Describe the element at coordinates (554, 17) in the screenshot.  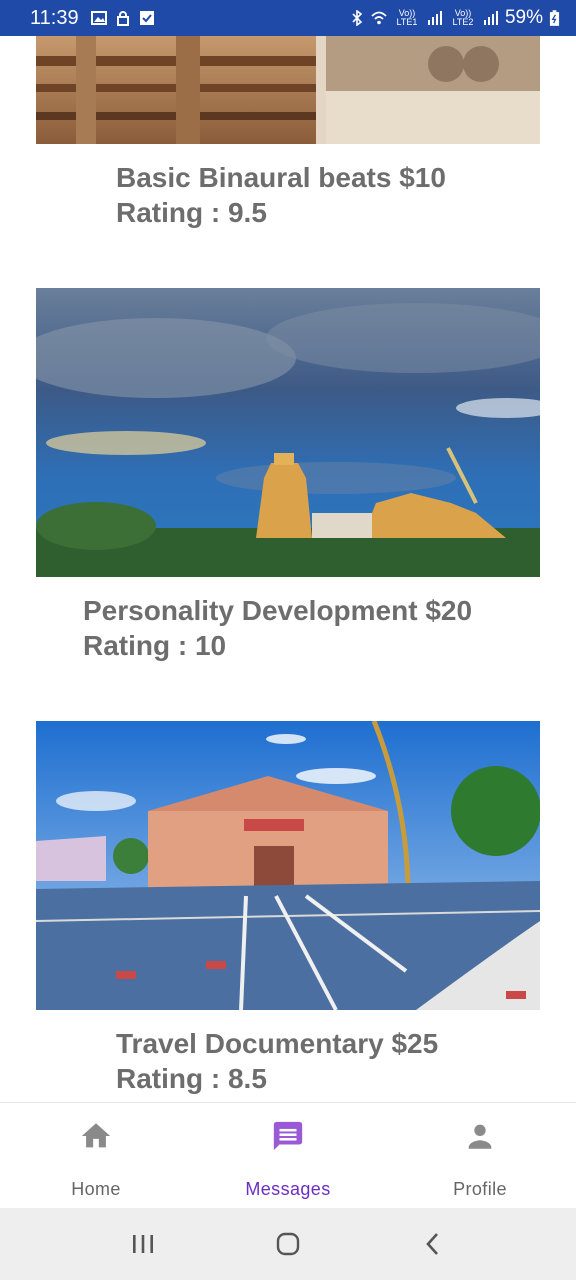
I see `battery-icon` at that location.